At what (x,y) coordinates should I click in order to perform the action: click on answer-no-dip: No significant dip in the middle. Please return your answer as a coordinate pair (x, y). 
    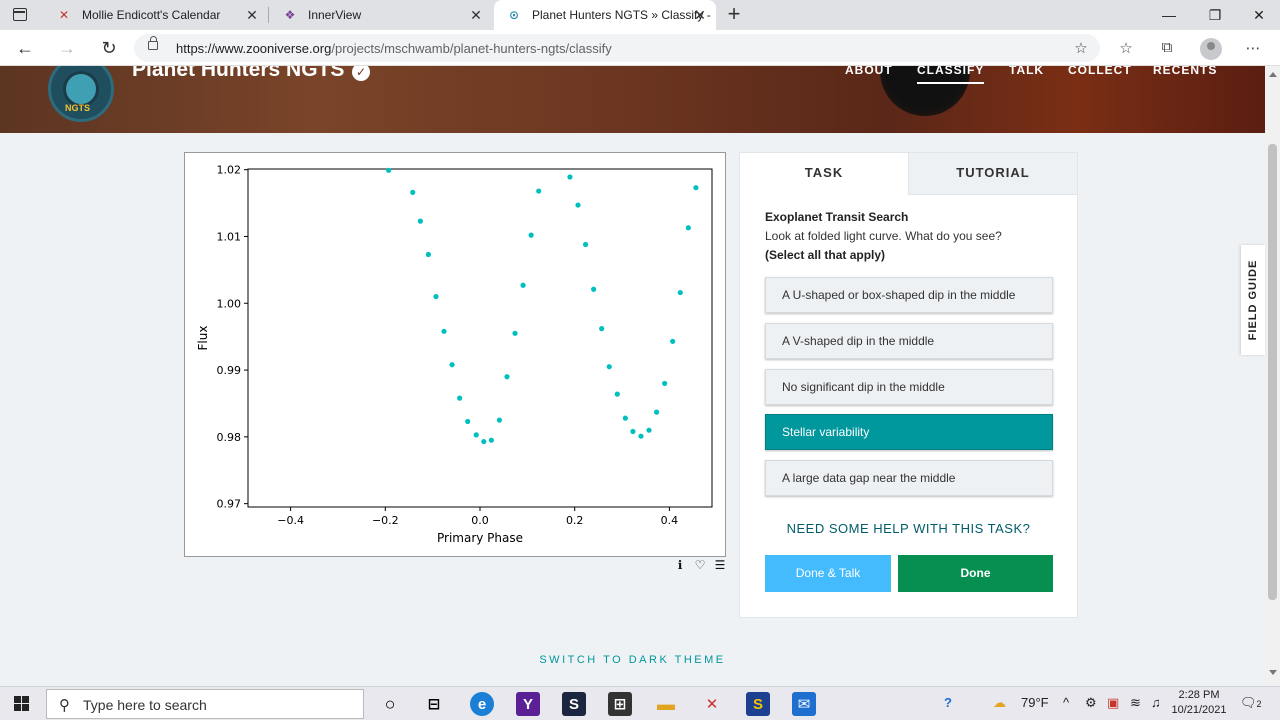
    Looking at the image, I should click on (909, 387).